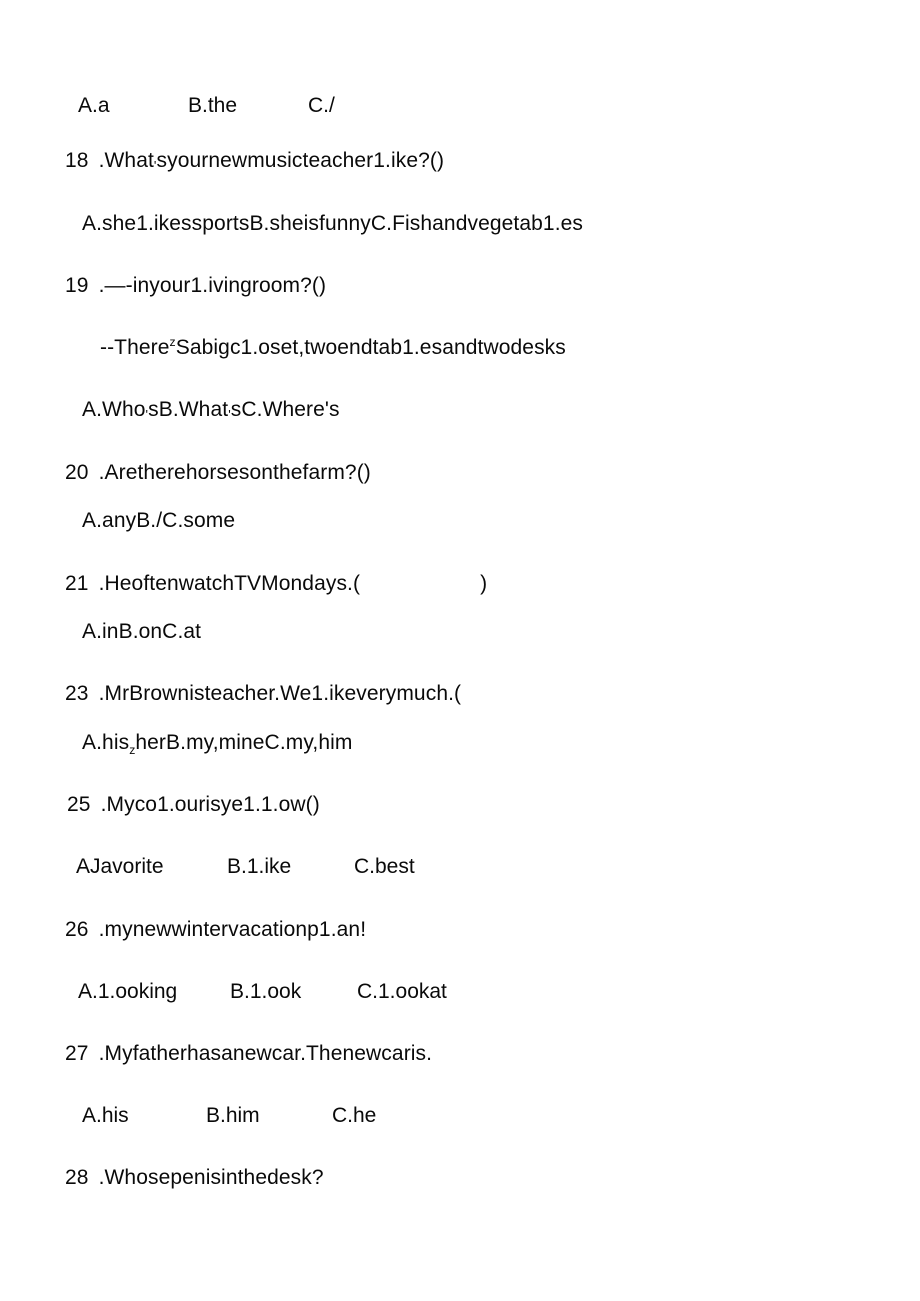 The height and width of the screenshot is (1301, 920). What do you see at coordinates (77, 472) in the screenshot?
I see `question-20-number: 20` at bounding box center [77, 472].